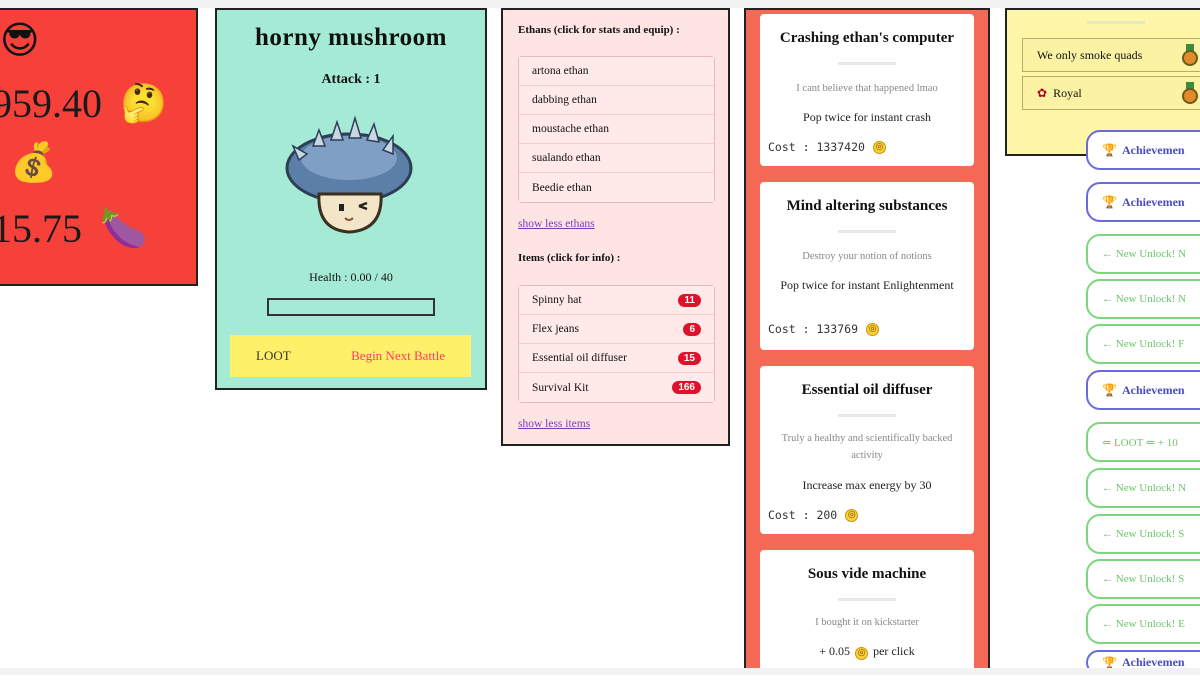 The width and height of the screenshot is (1200, 690). Describe the element at coordinates (689, 358) in the screenshot. I see `item-count-badge: 15` at that location.